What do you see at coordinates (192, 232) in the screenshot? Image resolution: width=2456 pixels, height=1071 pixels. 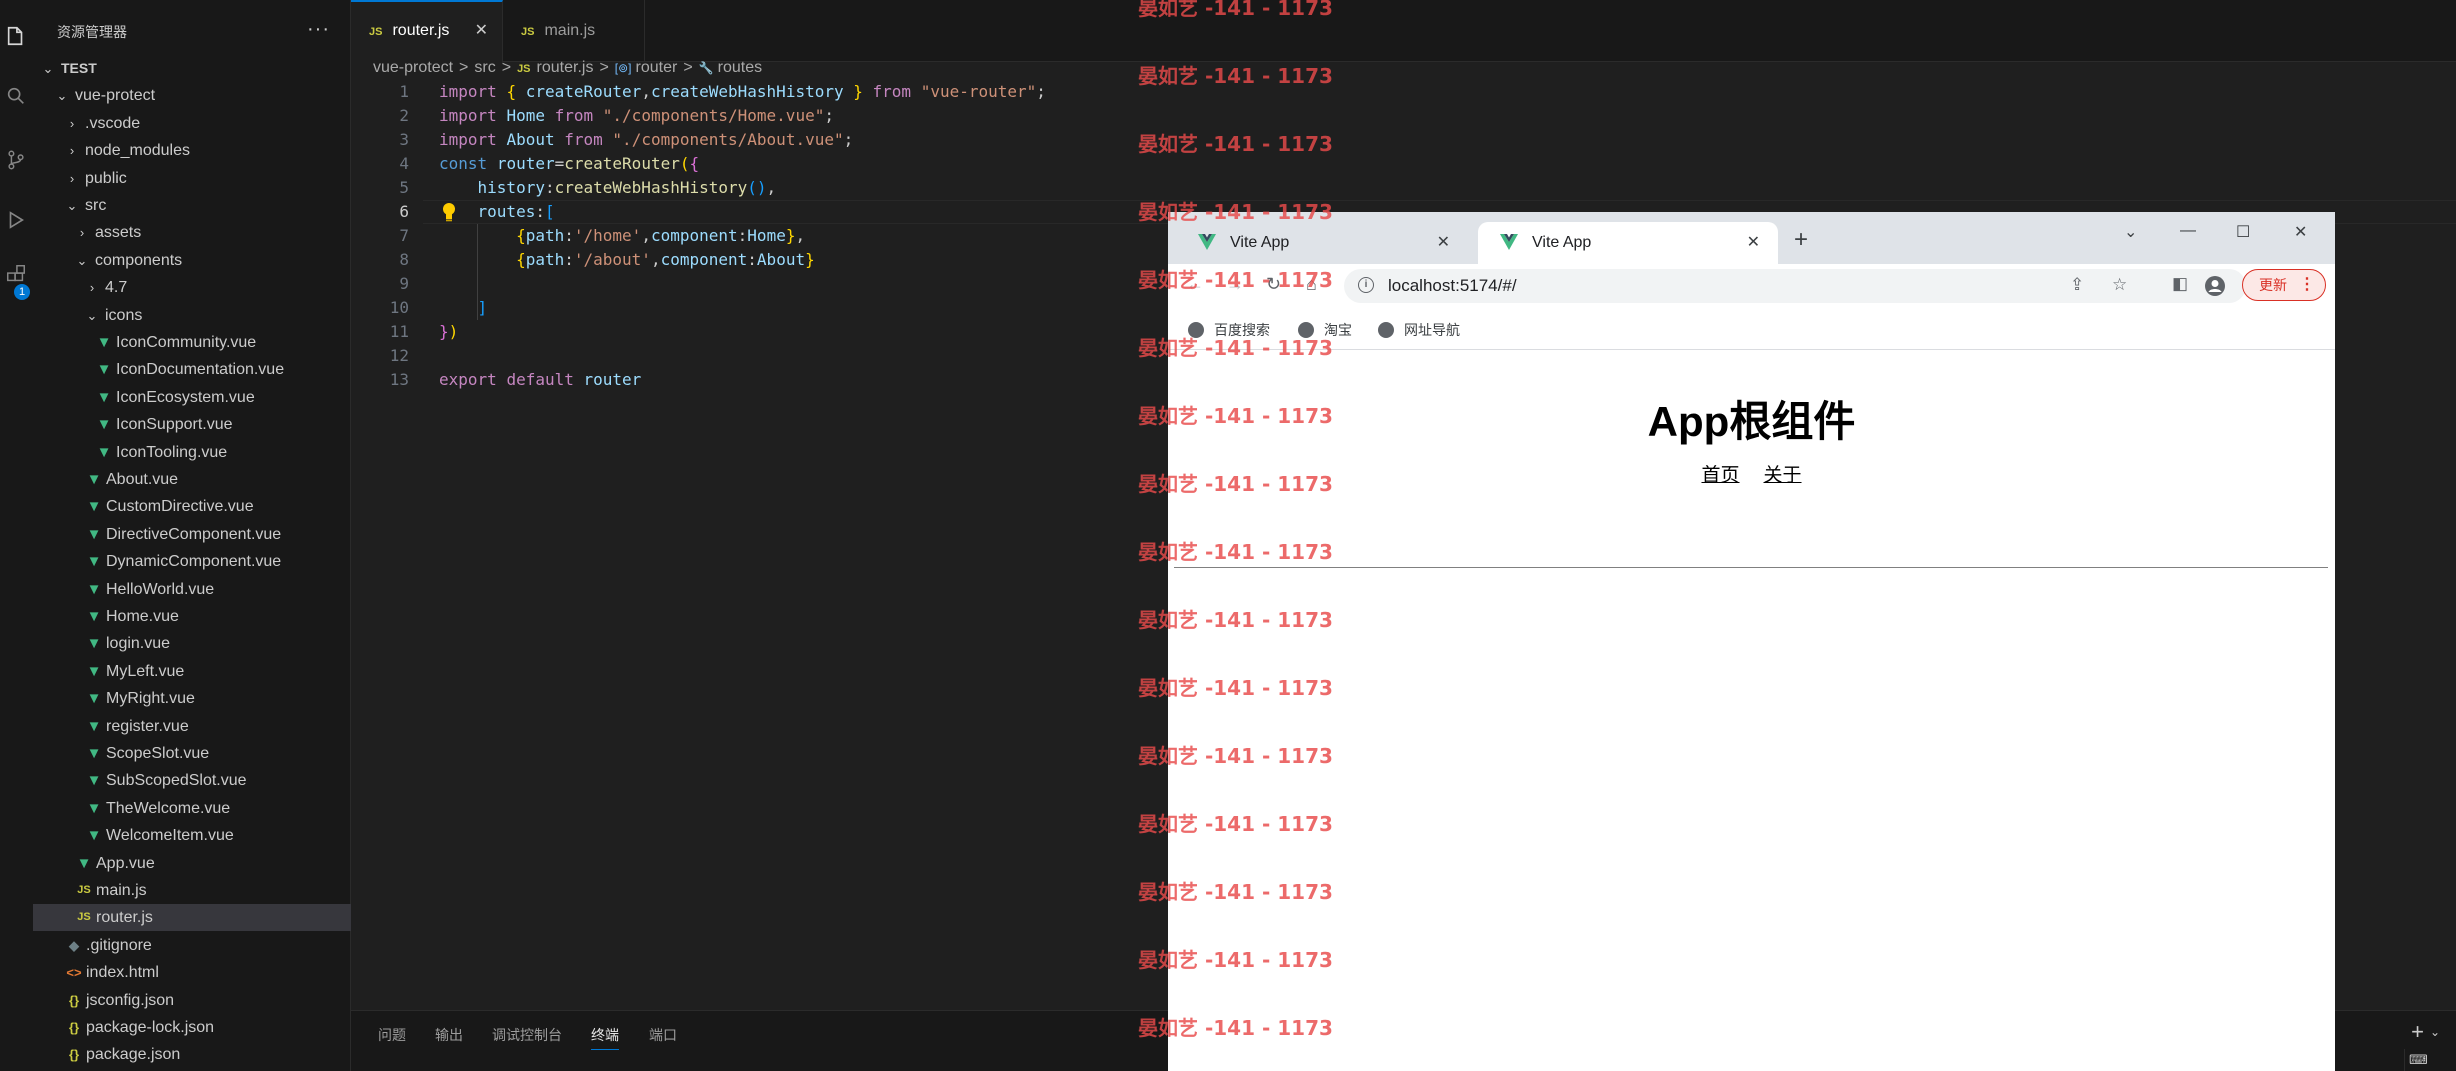 I see `tree-item: › assets` at bounding box center [192, 232].